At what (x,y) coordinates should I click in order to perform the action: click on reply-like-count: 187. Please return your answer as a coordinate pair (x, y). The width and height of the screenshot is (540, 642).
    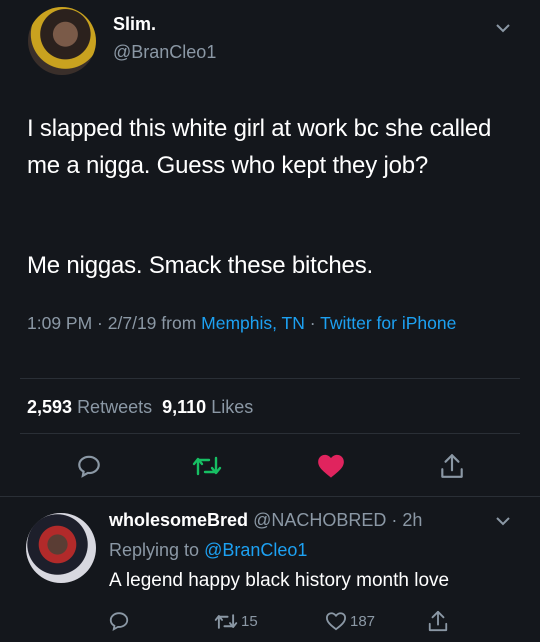
    Looking at the image, I should click on (363, 621).